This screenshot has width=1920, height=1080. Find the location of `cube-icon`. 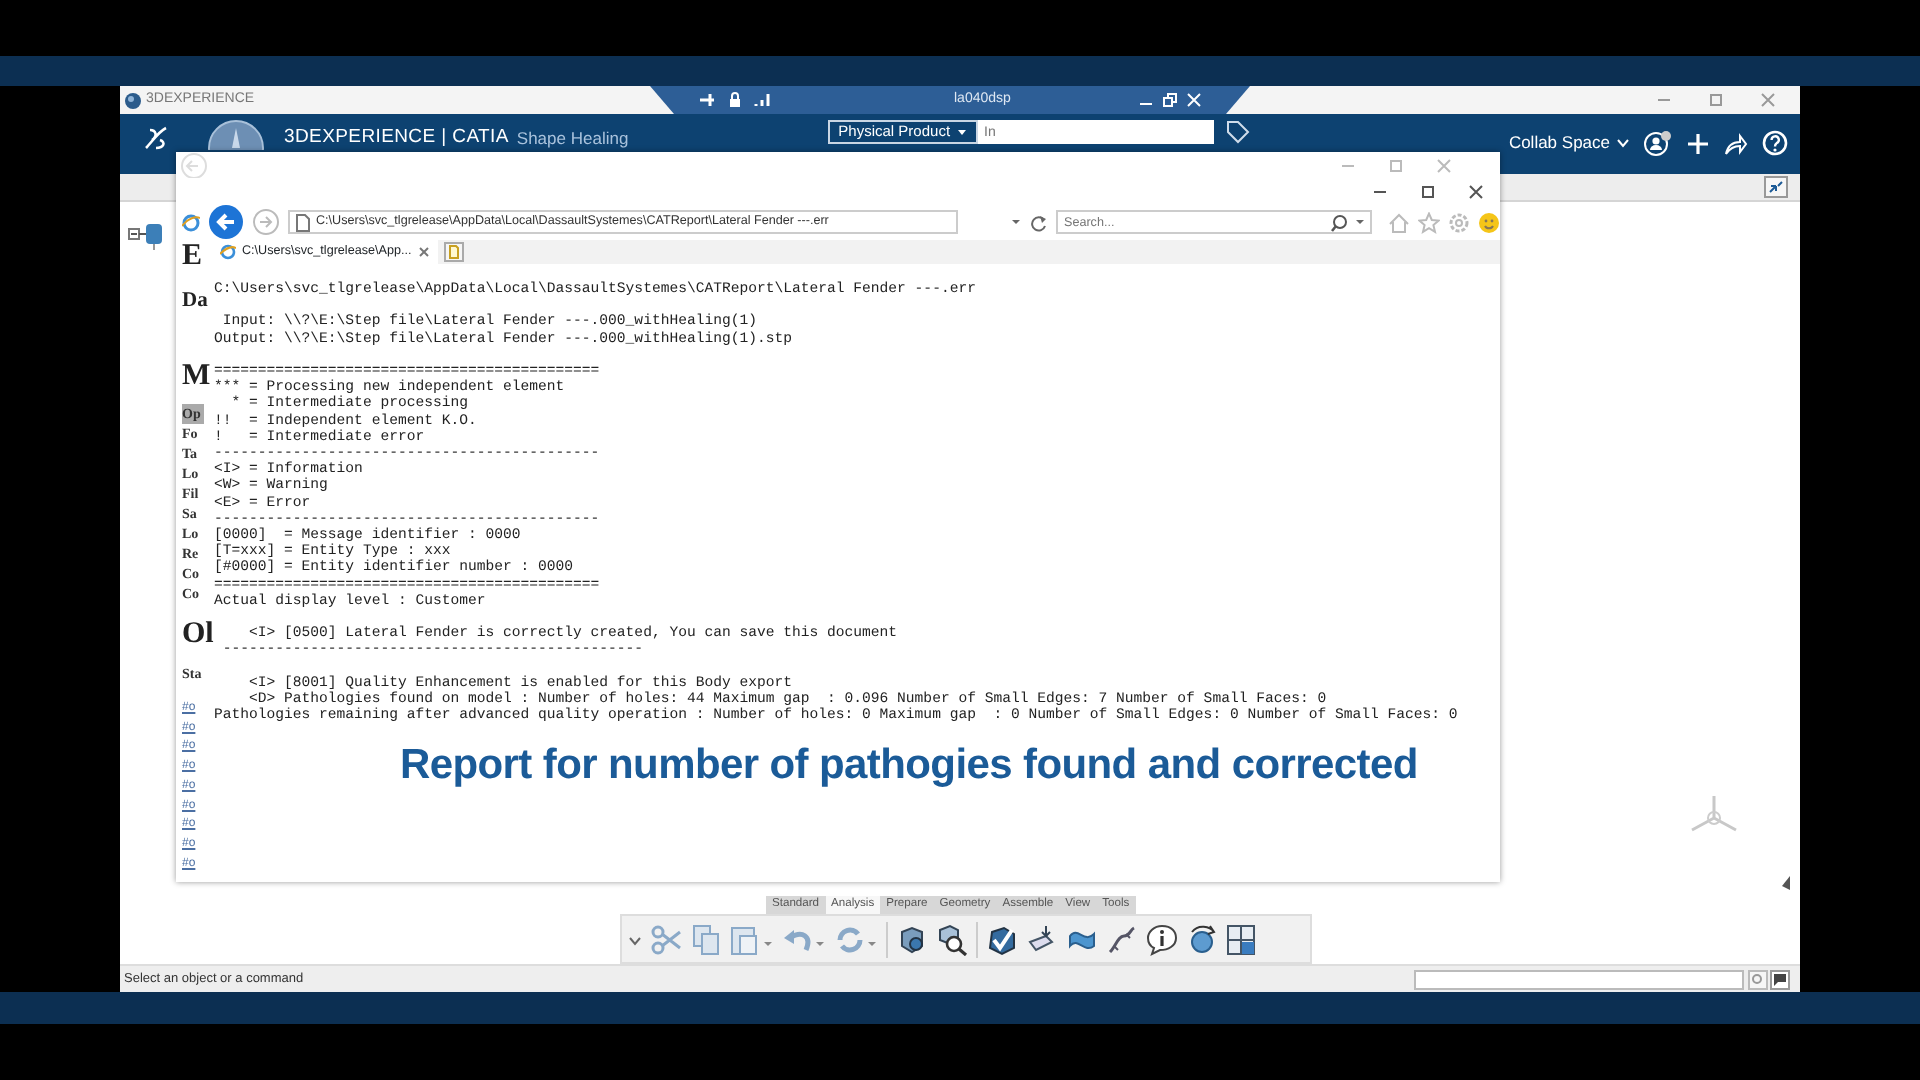

cube-icon is located at coordinates (912, 939).